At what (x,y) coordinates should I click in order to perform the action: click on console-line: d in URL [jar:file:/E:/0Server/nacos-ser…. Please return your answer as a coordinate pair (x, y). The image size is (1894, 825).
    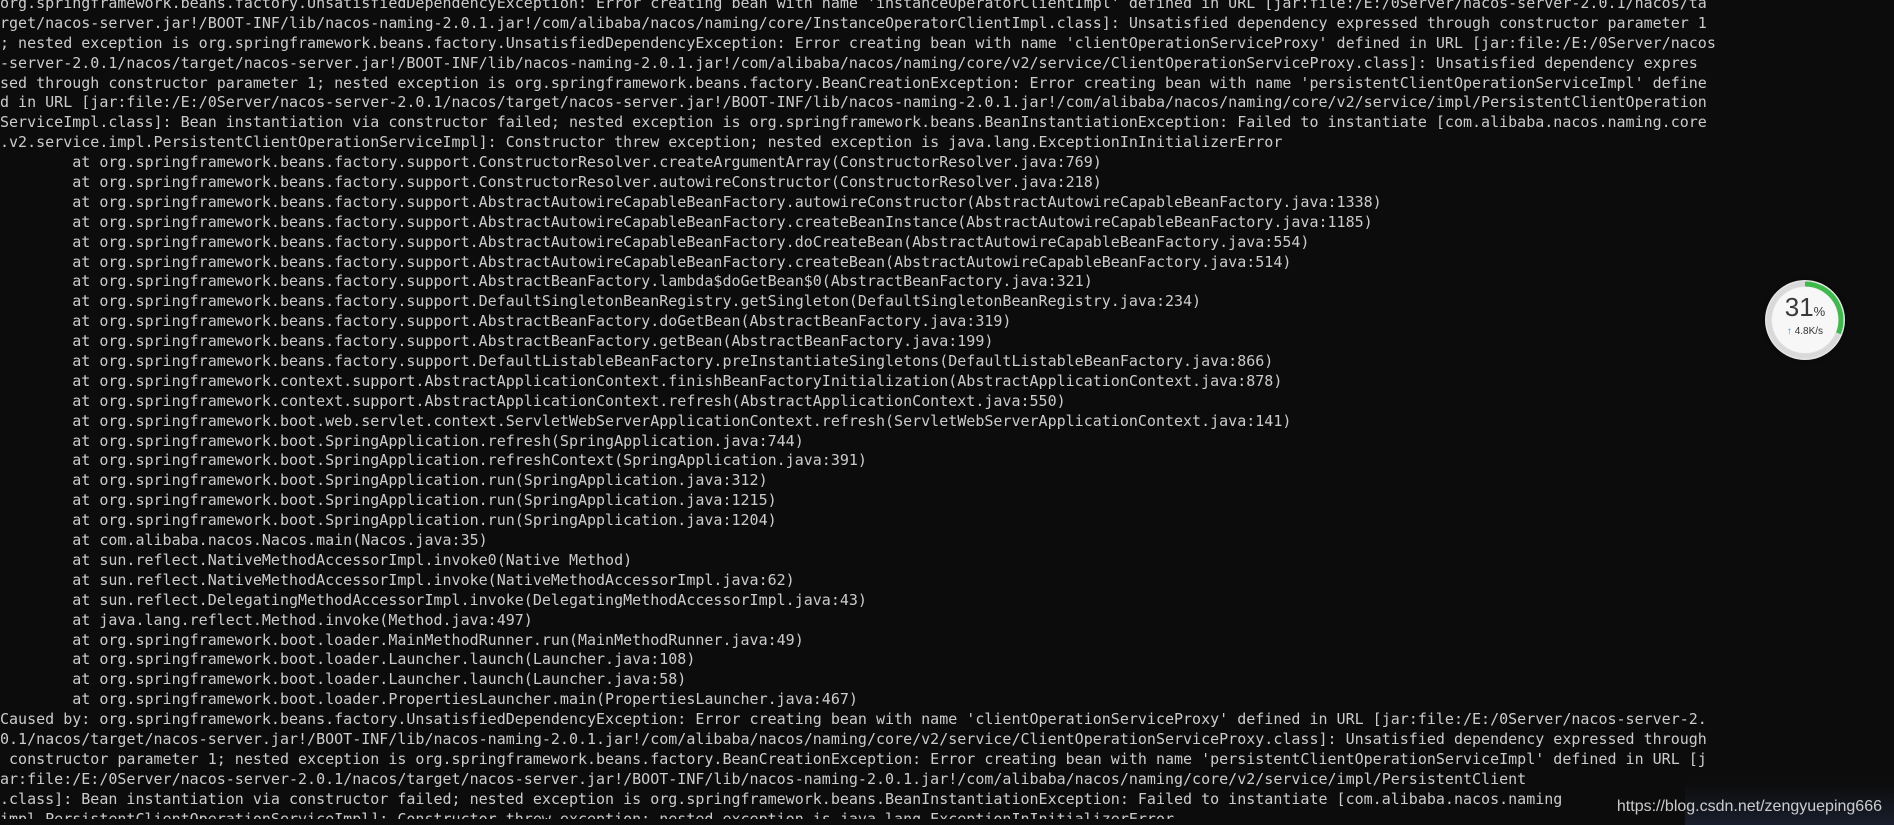
    Looking at the image, I should click on (853, 102).